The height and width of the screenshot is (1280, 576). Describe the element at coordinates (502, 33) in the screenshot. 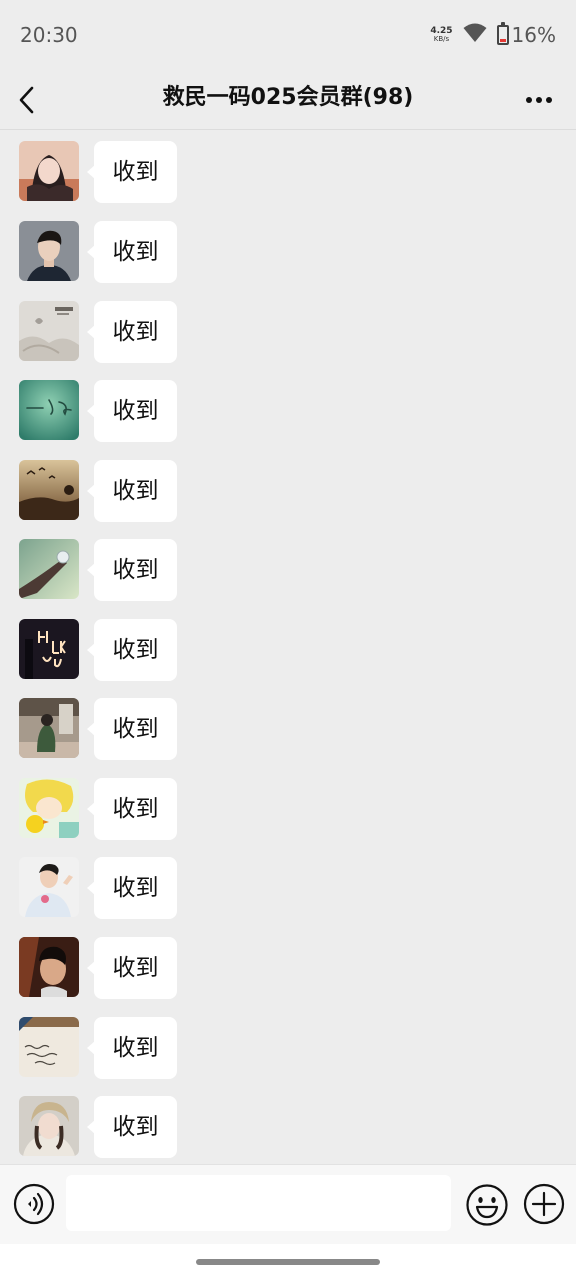

I see `battery-icon` at that location.